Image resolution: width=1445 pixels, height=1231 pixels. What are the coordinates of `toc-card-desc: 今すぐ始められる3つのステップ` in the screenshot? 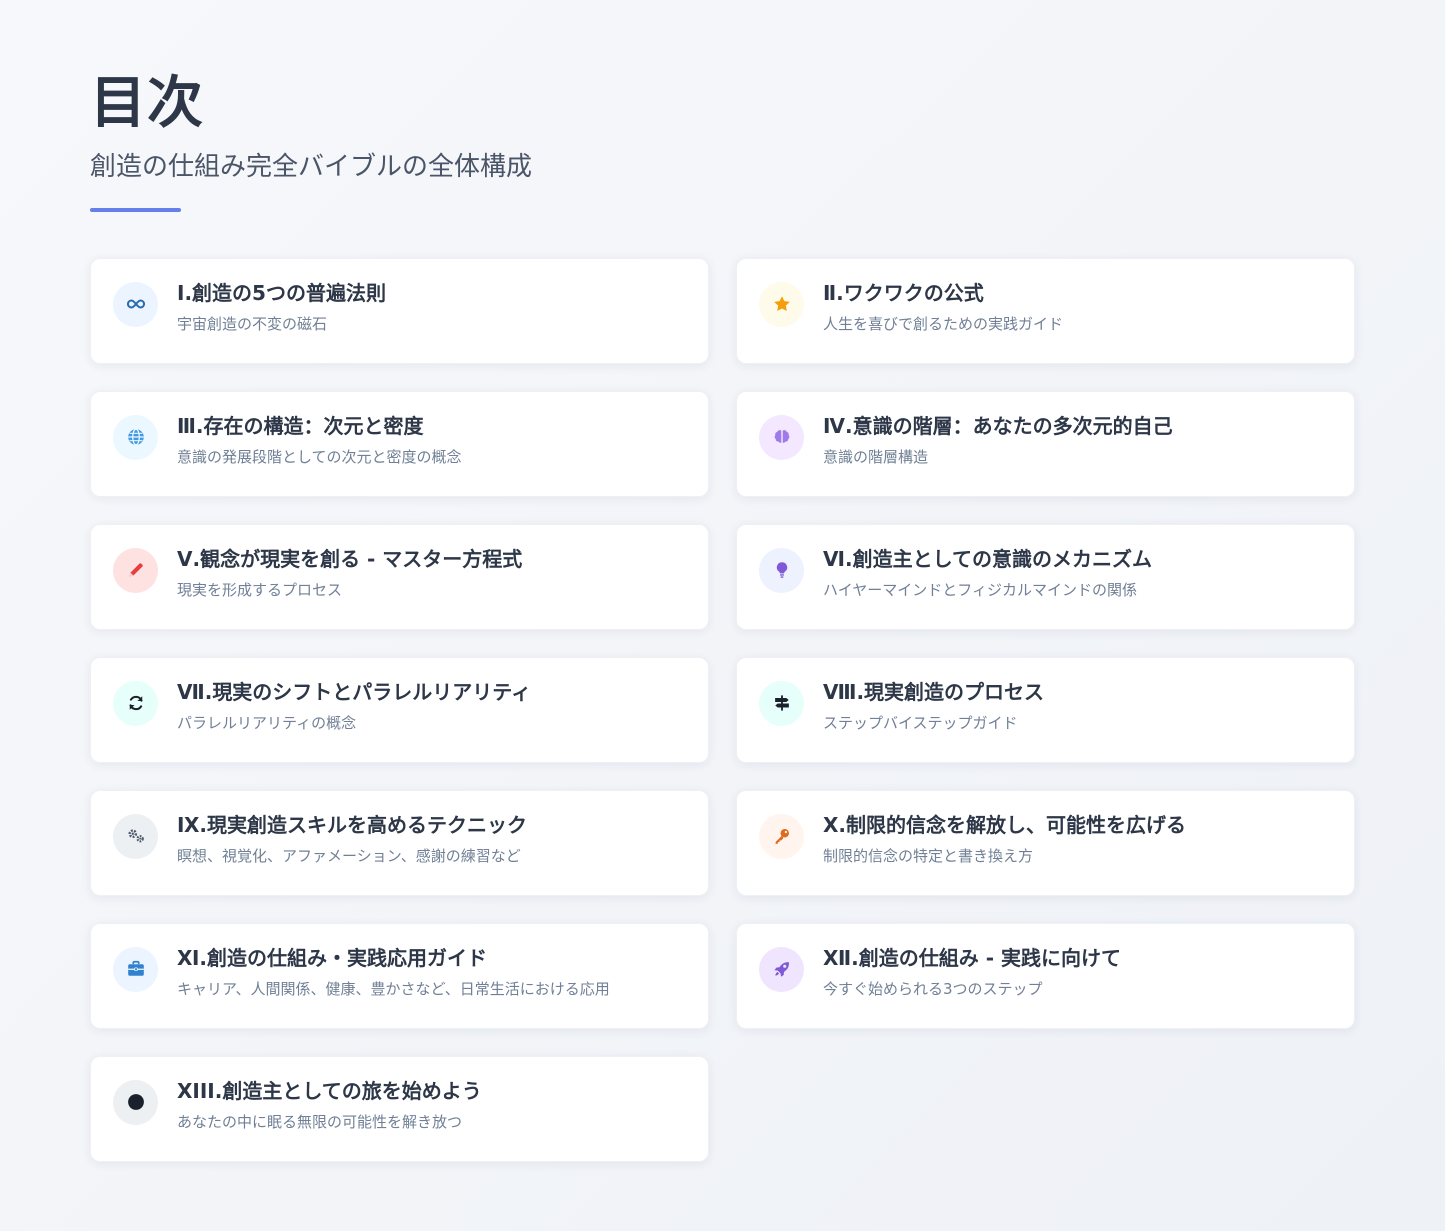 It's located at (933, 989).